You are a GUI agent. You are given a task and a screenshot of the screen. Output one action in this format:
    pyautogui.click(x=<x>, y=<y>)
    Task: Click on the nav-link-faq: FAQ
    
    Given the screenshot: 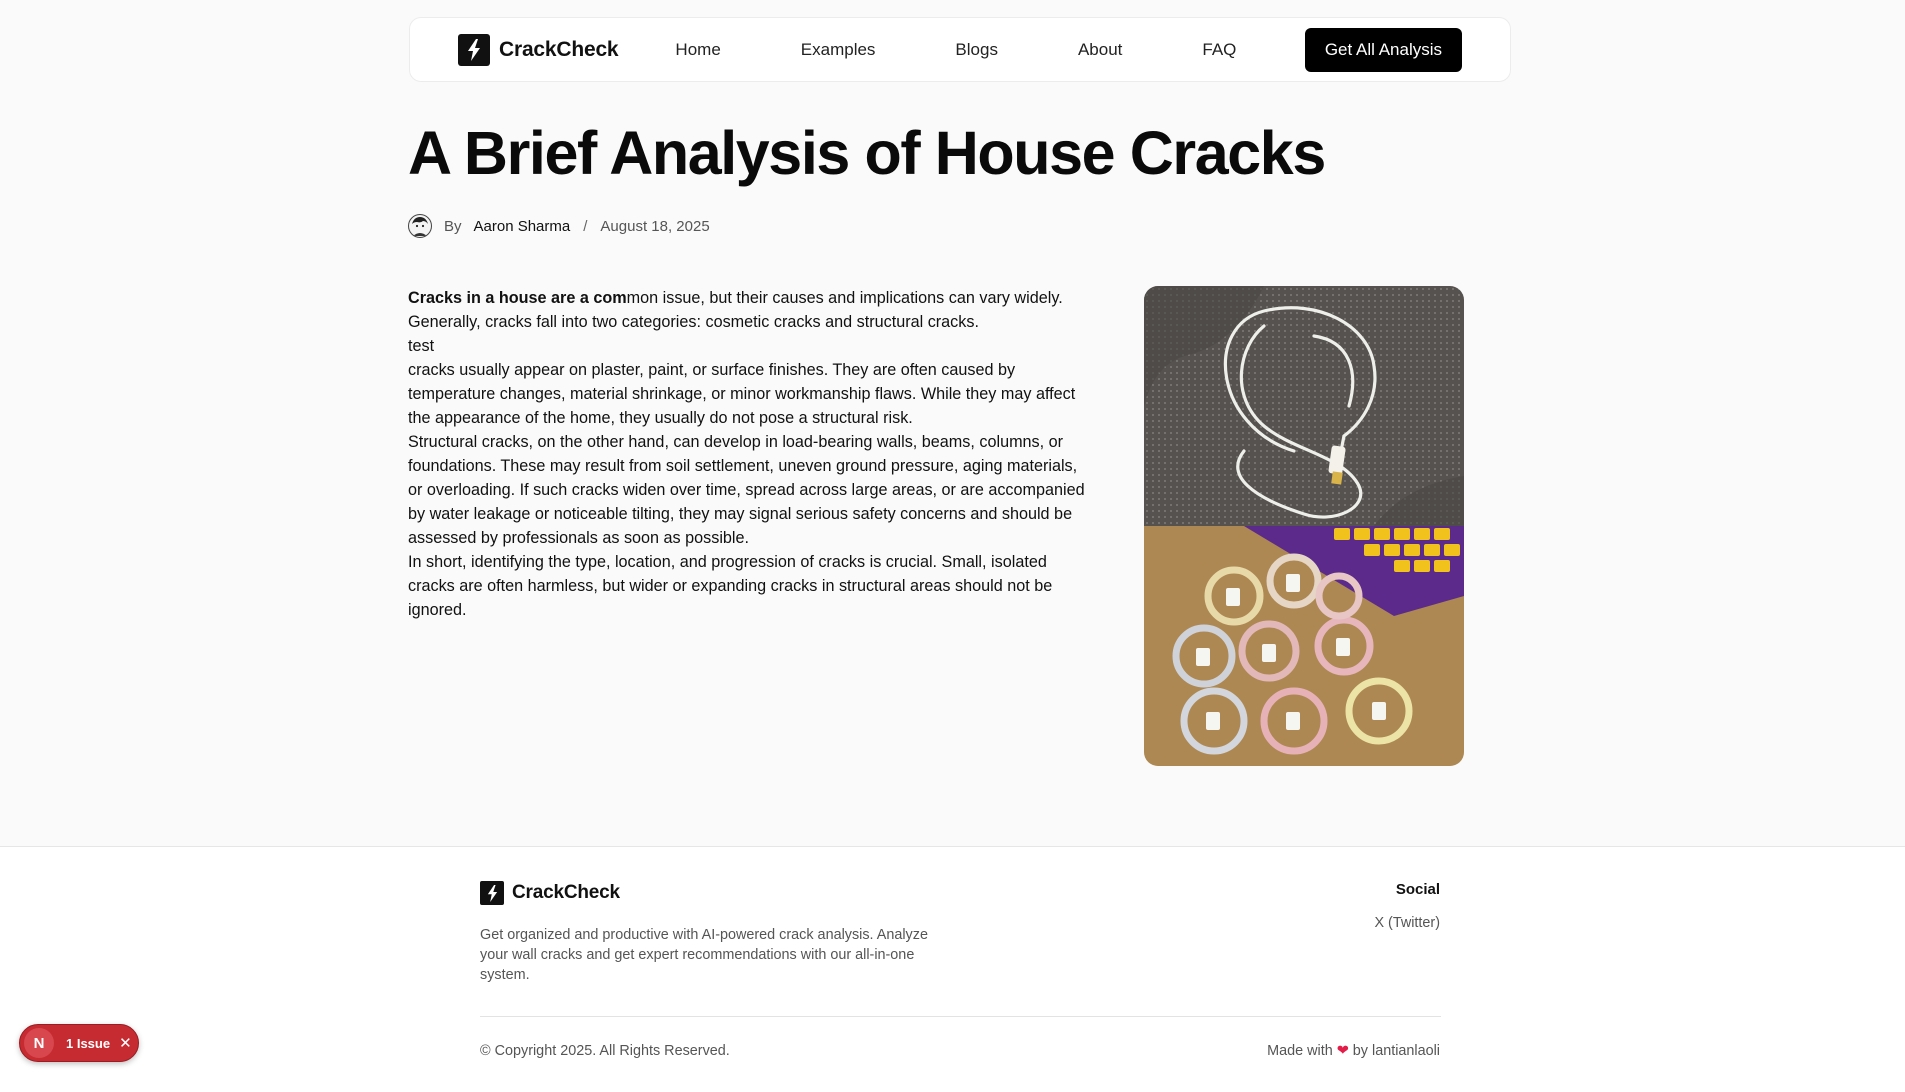 What is the action you would take?
    pyautogui.click(x=1219, y=50)
    